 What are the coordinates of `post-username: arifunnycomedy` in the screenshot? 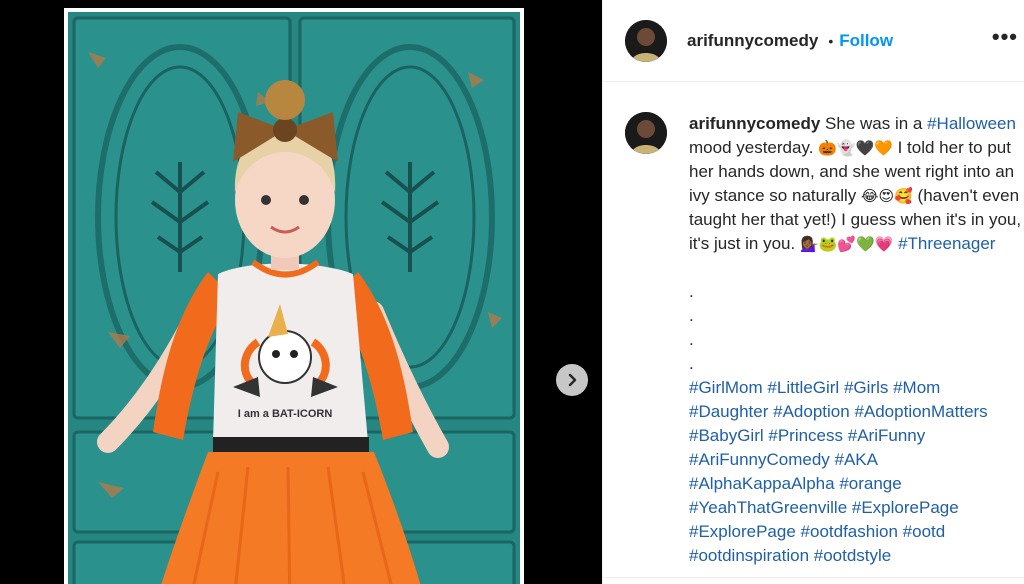 It's located at (752, 41).